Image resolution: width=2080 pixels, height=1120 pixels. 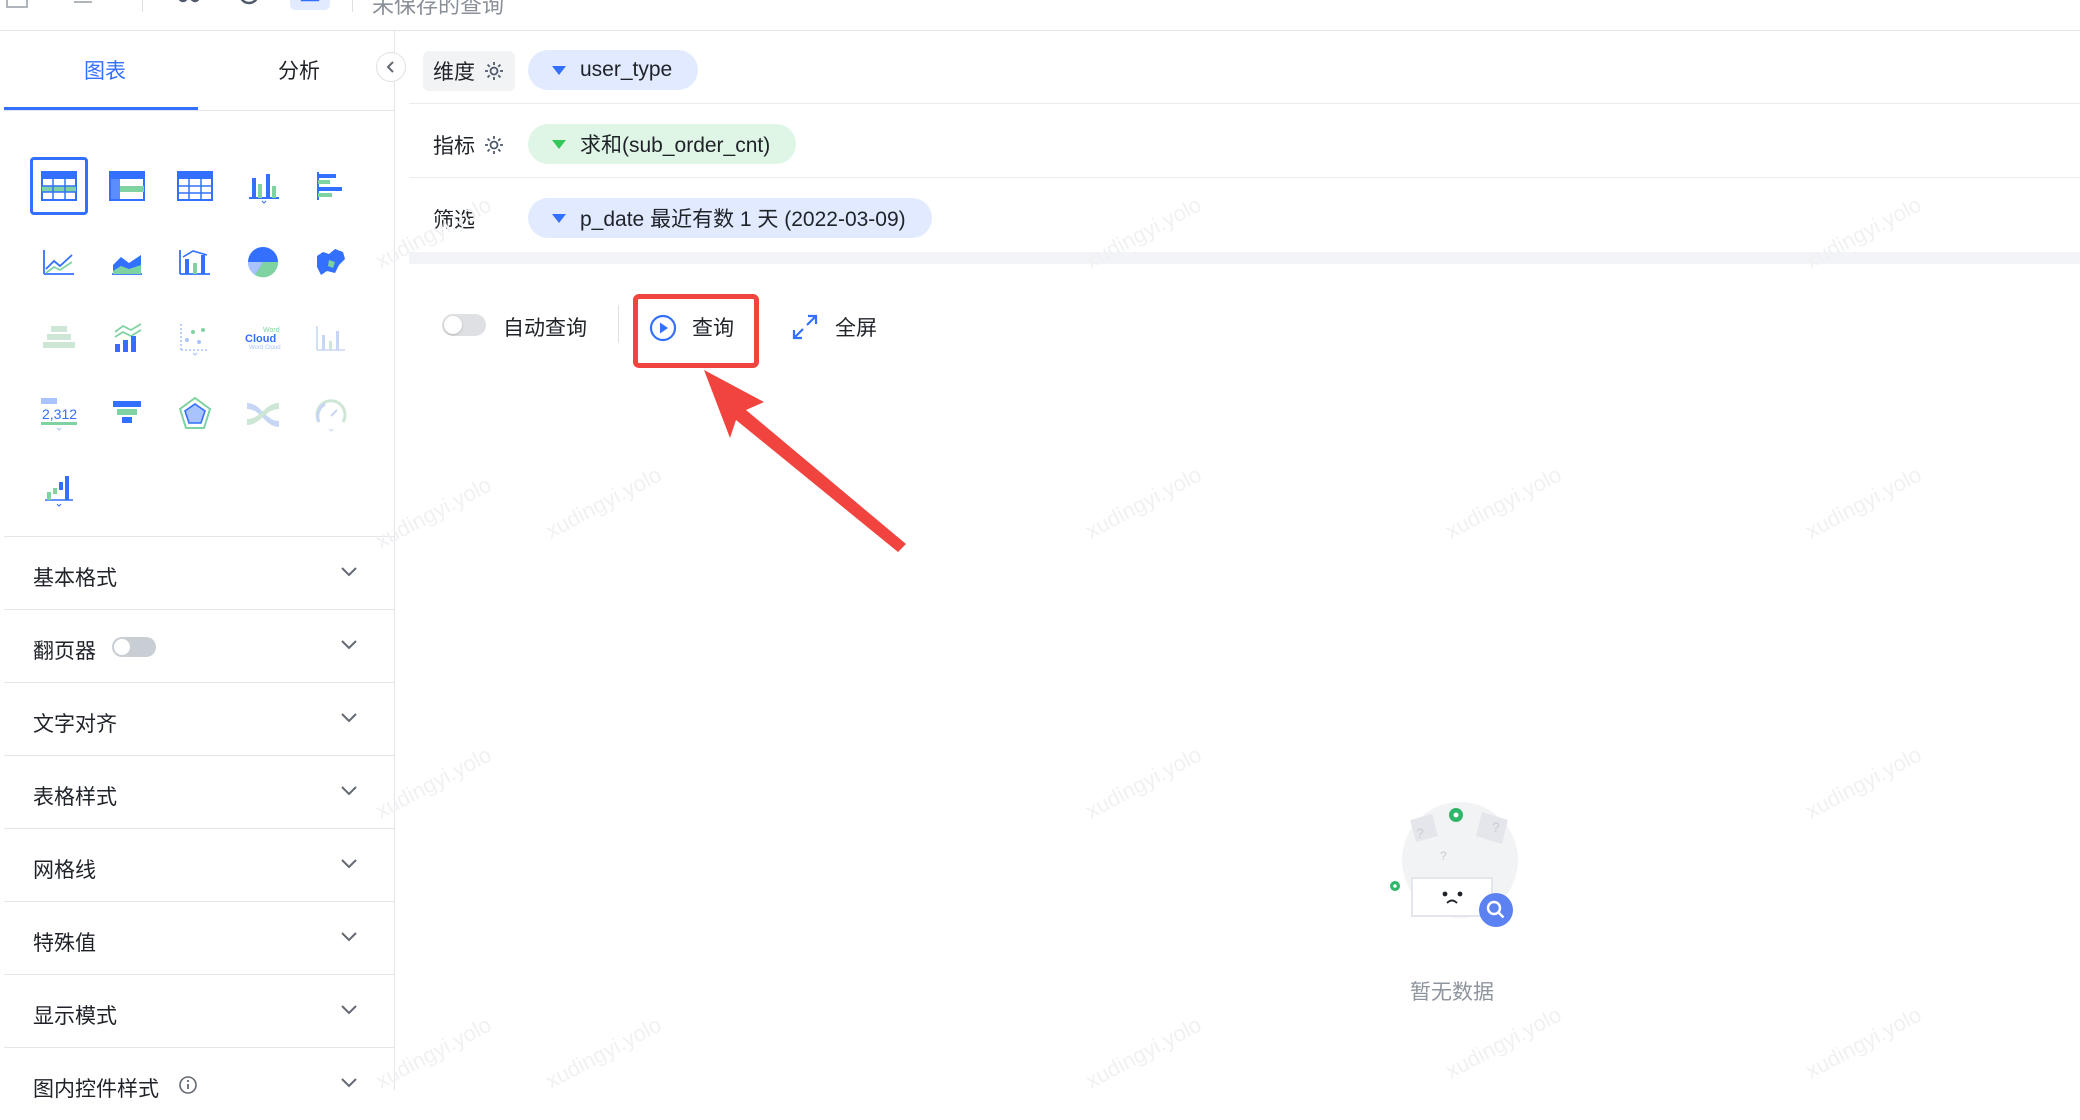 What do you see at coordinates (199, 645) in the screenshot?
I see `section-pager: 翻页器` at bounding box center [199, 645].